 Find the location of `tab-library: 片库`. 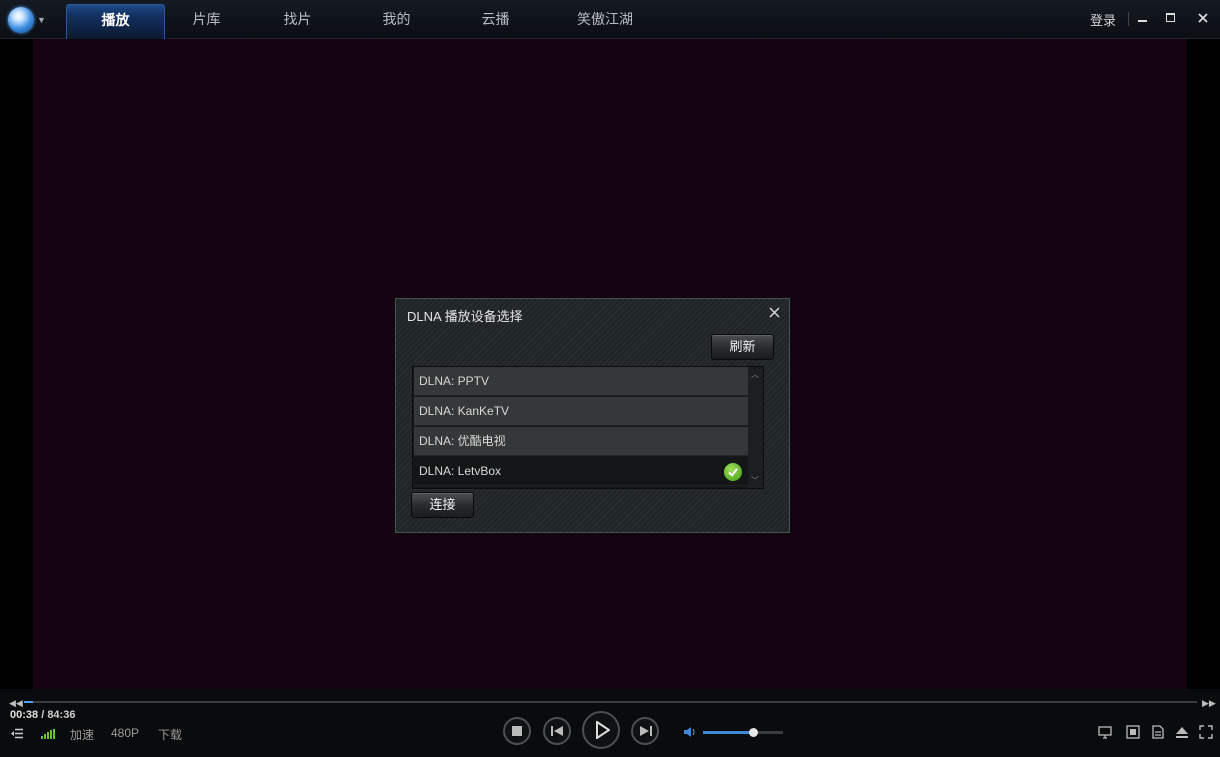

tab-library: 片库 is located at coordinates (206, 21).